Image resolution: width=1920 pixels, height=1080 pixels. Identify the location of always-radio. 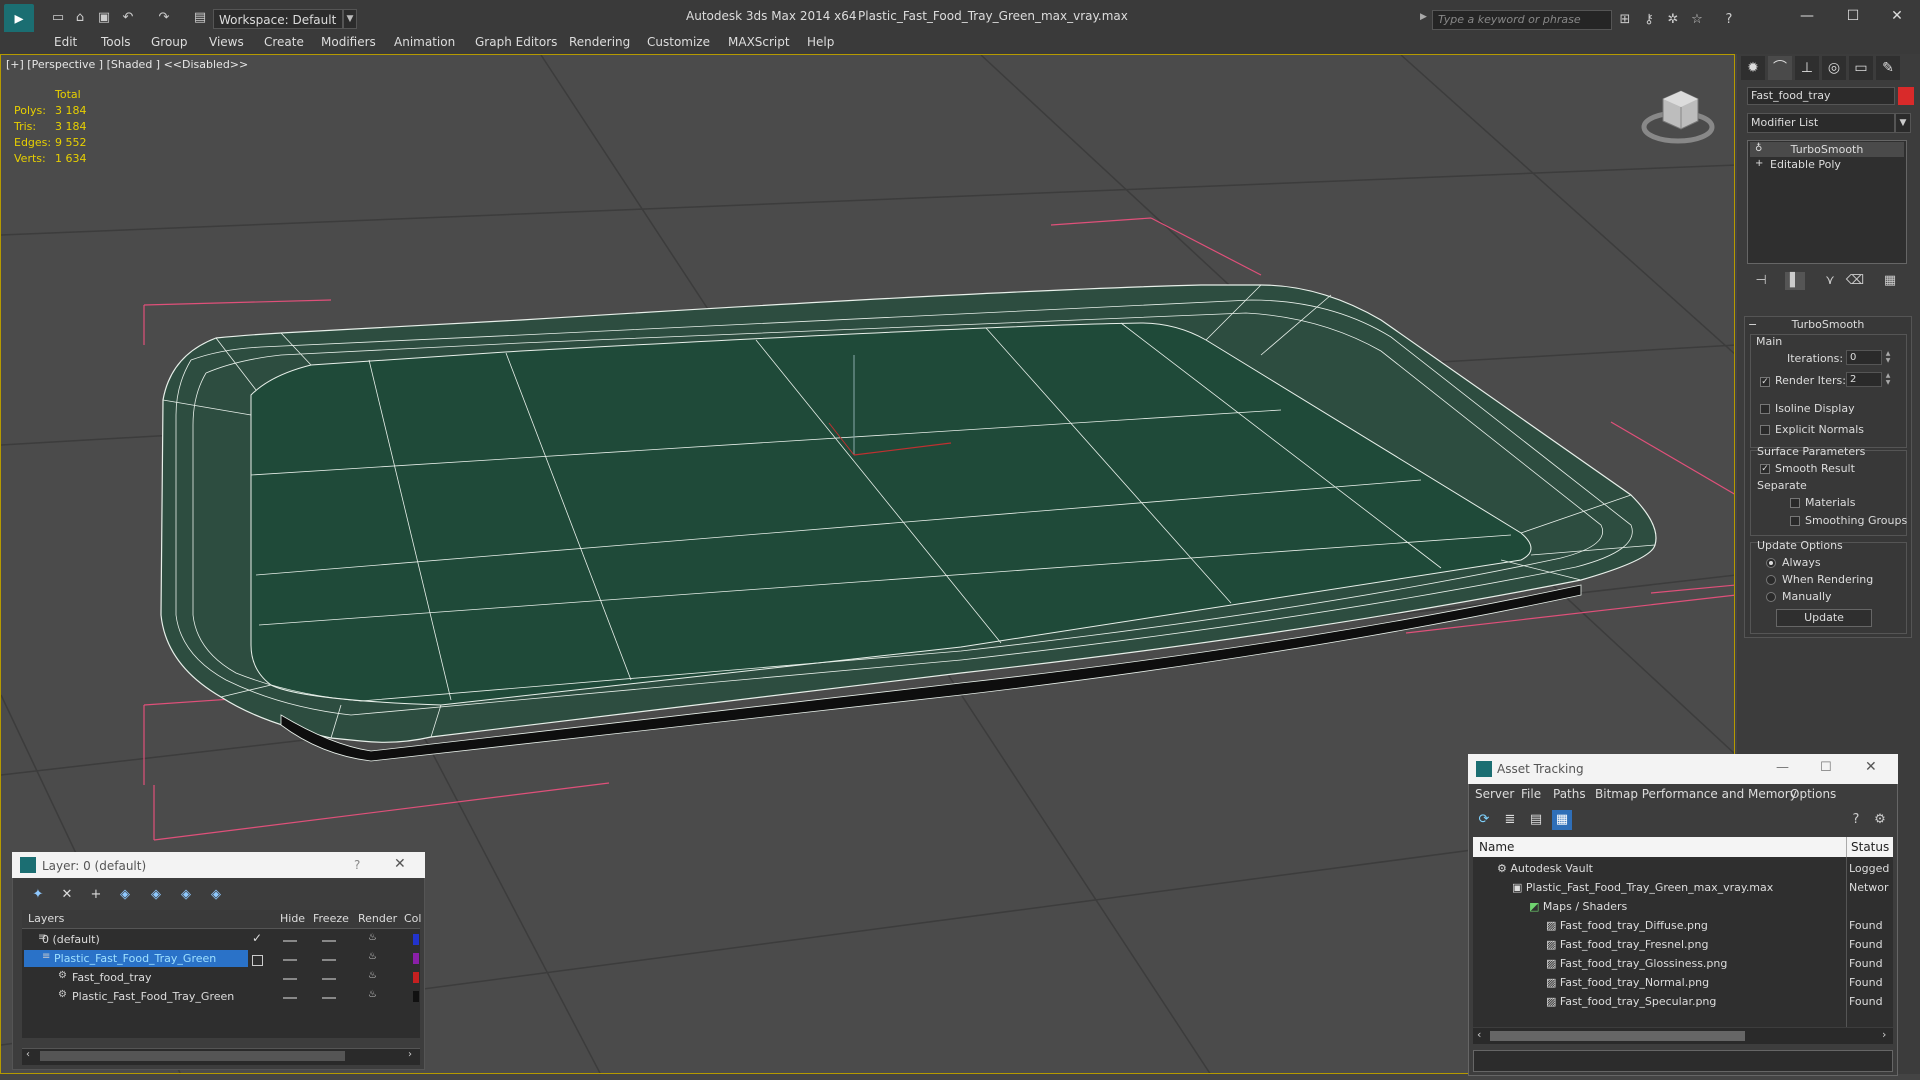
(1771, 563).